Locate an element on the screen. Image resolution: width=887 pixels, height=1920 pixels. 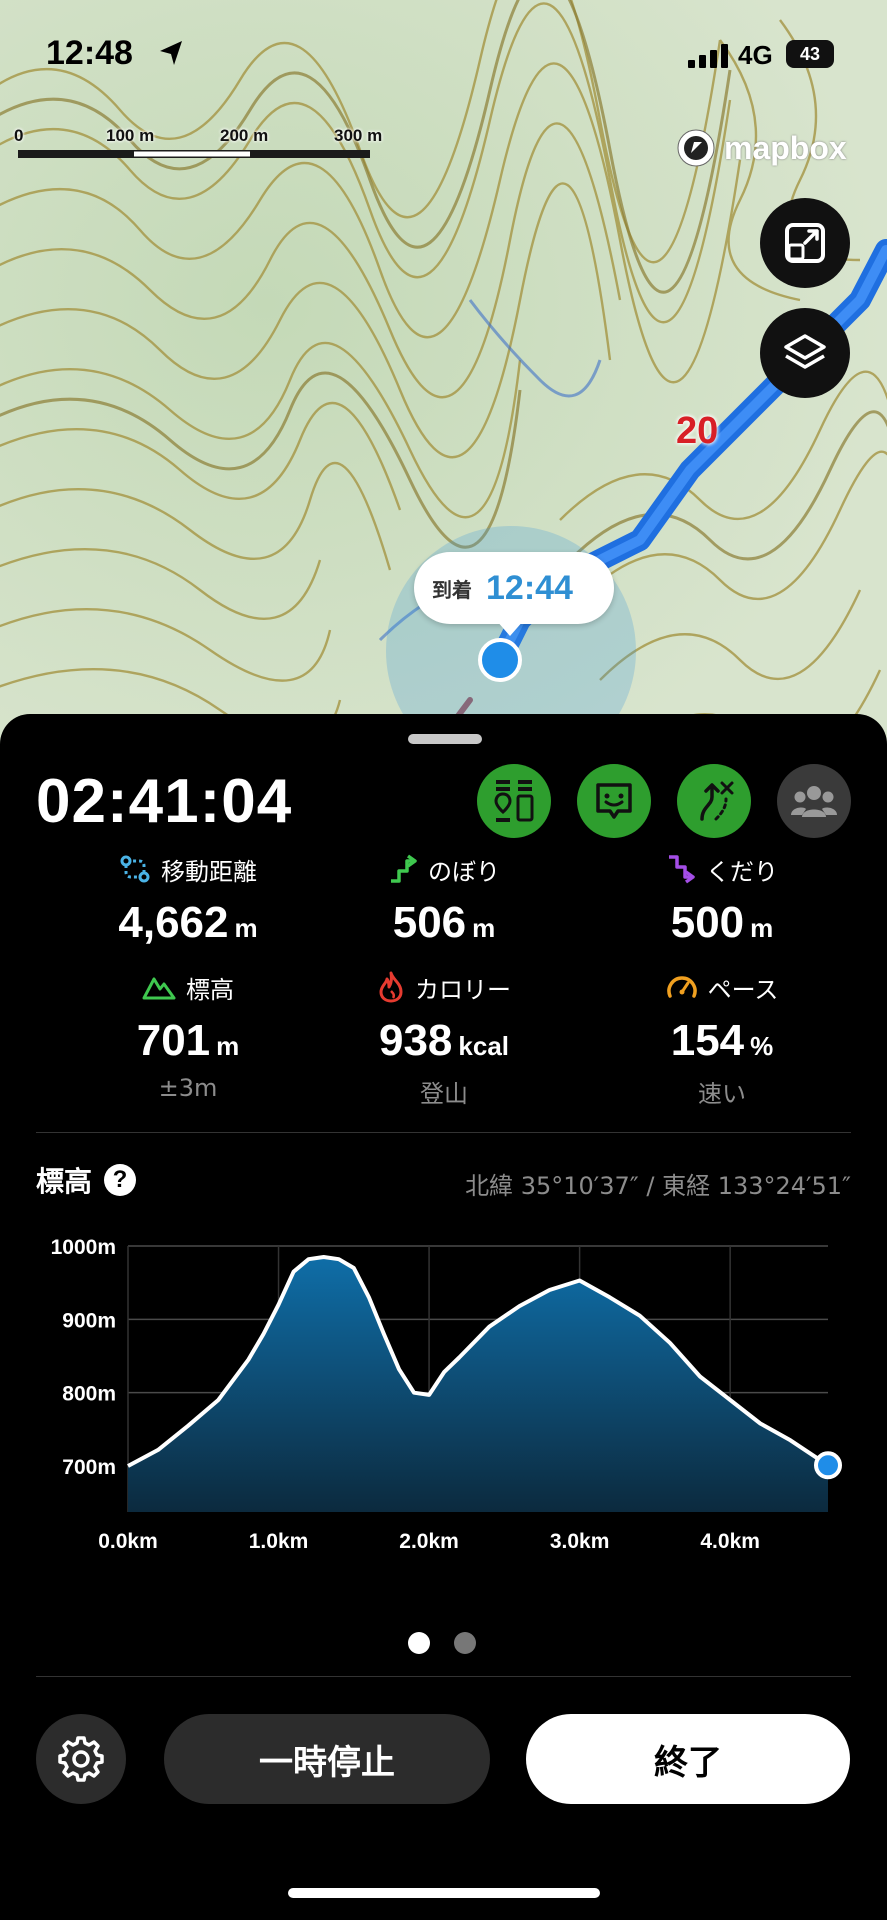
stat-elevation: 標高 701 m ±3m is located at coordinates (188, 1036).